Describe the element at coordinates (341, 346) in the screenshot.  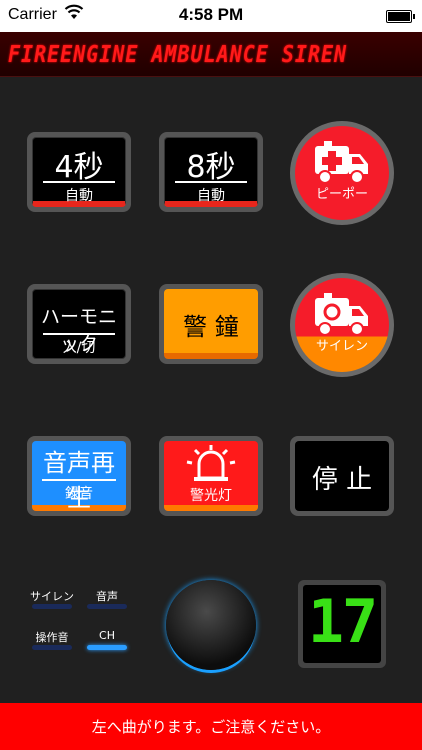
I see `siren-label: サイレン` at that location.